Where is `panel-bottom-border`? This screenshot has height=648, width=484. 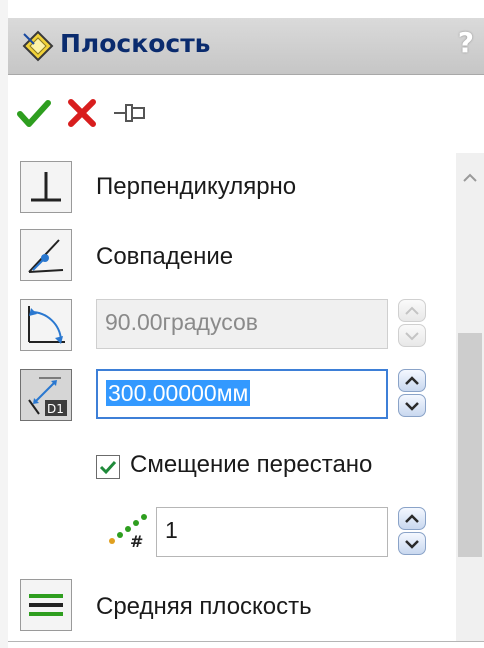 panel-bottom-border is located at coordinates (246, 641).